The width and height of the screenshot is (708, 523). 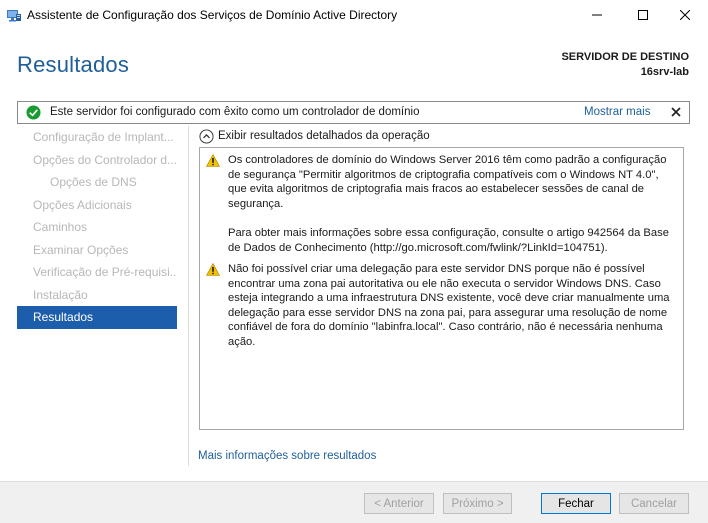 I want to click on destination-server-name: 16srv-lab, so click(x=664, y=72).